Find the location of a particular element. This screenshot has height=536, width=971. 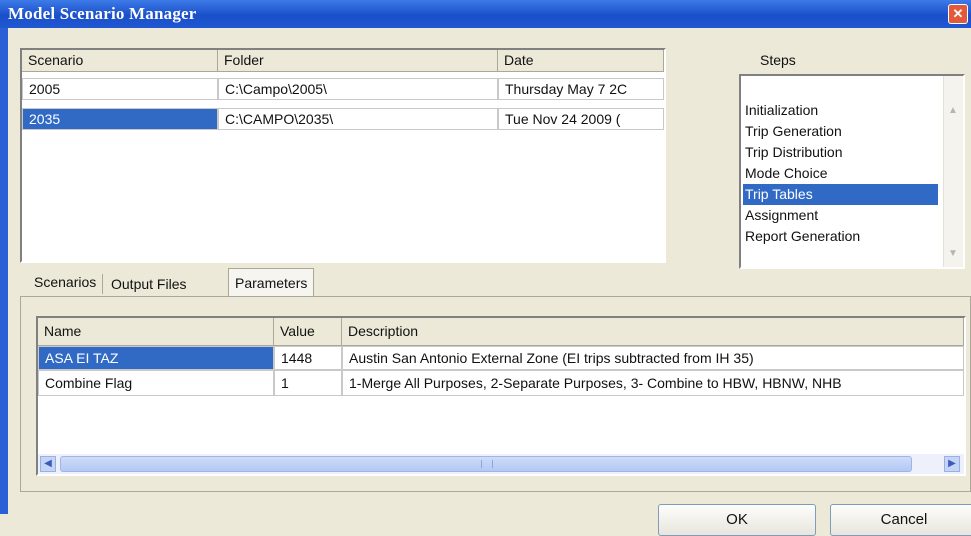

chevron-left-icon: ◀ is located at coordinates (48, 464).